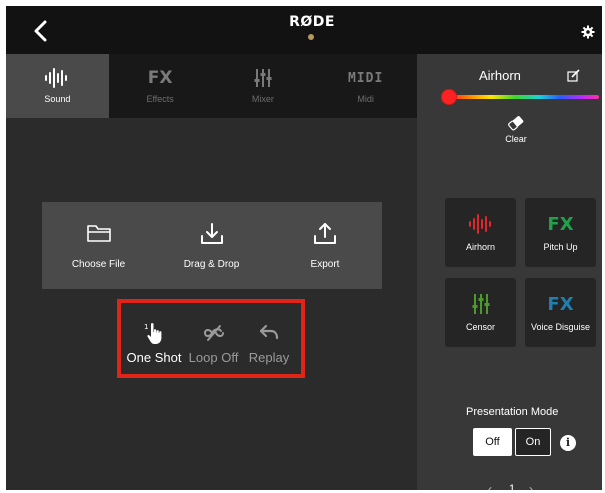  I want to click on drag-drop-button: Drag & Drop, so click(211, 245).